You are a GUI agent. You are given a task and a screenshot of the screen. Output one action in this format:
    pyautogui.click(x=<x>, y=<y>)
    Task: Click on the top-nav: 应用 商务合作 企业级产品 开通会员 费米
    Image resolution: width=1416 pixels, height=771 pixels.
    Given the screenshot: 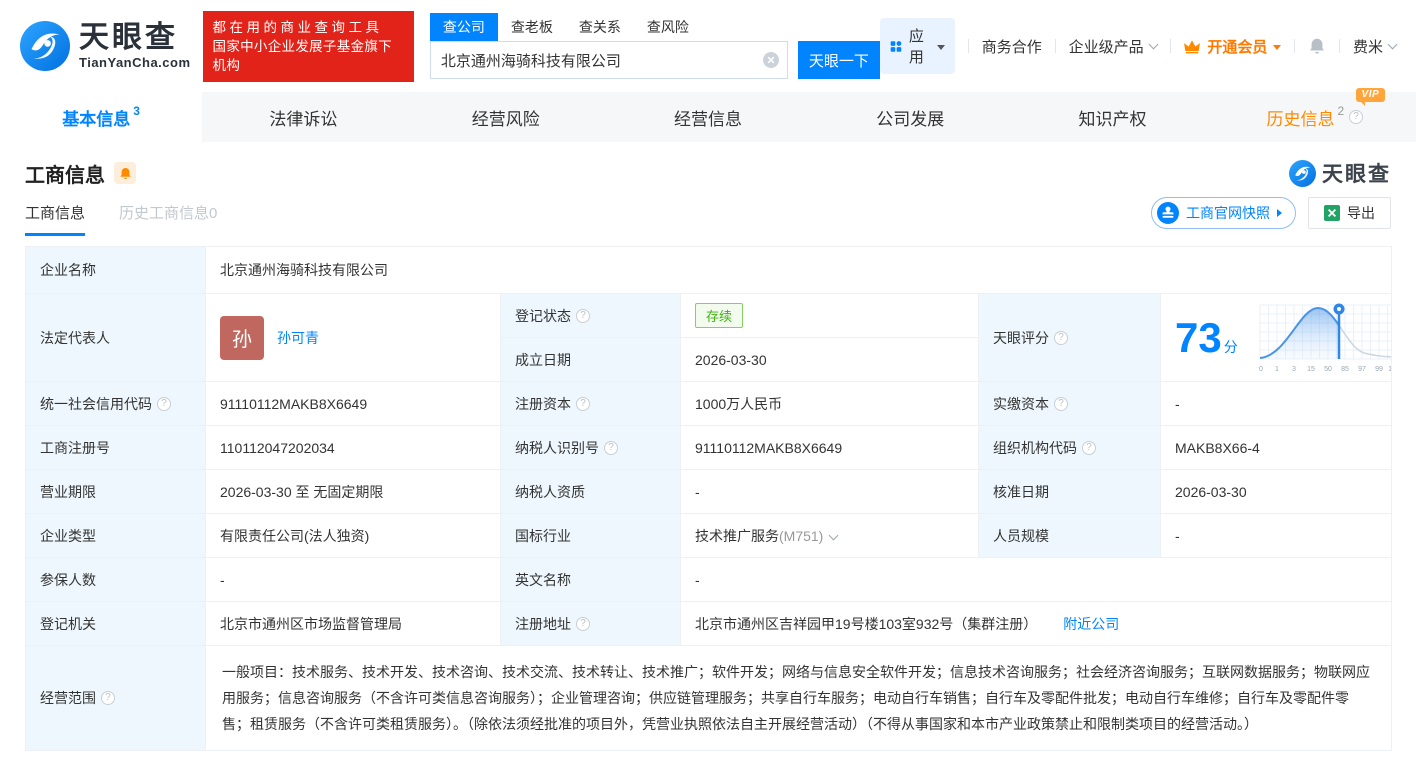 What is the action you would take?
    pyautogui.click(x=1138, y=46)
    